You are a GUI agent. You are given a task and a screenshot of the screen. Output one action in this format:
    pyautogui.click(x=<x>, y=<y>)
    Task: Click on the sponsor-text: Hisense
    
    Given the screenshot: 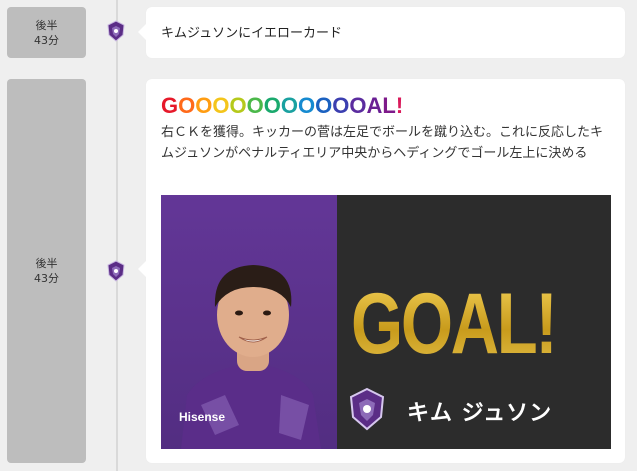 What is the action you would take?
    pyautogui.click(x=202, y=417)
    